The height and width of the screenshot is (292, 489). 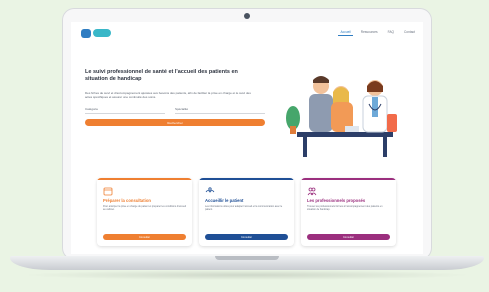 What do you see at coordinates (391, 32) in the screenshot?
I see `nav-item-faq: FAQ` at bounding box center [391, 32].